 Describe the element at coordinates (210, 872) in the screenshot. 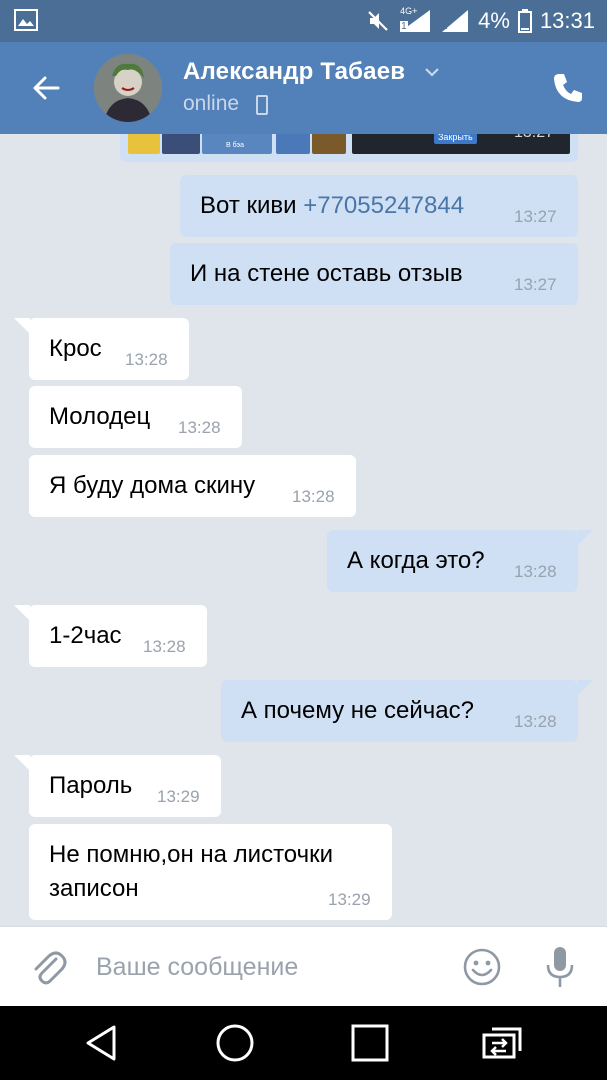

I see `message-bubble-incoming: Не помню,он на листочки записон 13:29` at that location.